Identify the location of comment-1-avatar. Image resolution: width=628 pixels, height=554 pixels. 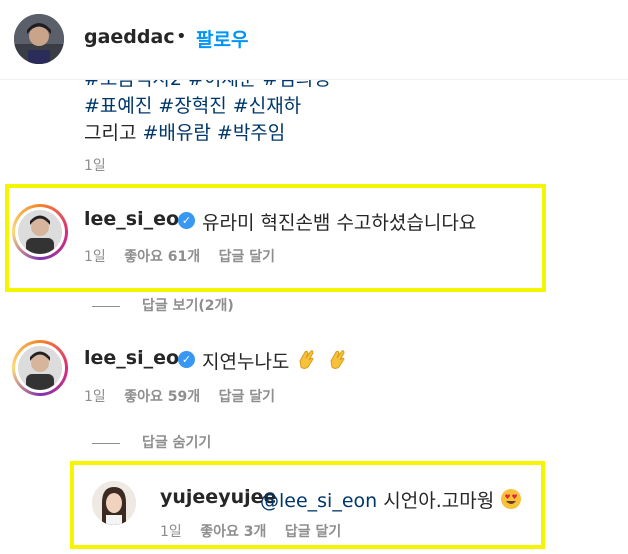
(40, 232).